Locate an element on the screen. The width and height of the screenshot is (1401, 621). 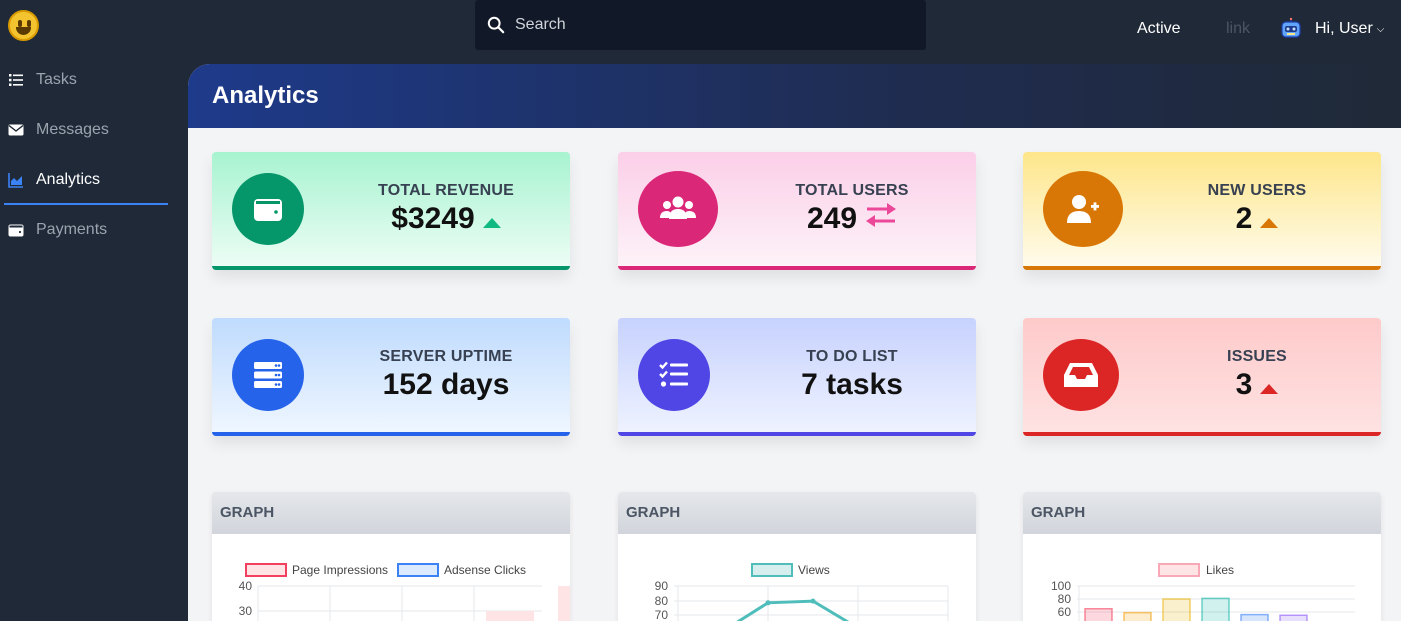
stat-card-todo-list: TO DO LIST 7 tasks is located at coordinates (797, 377).